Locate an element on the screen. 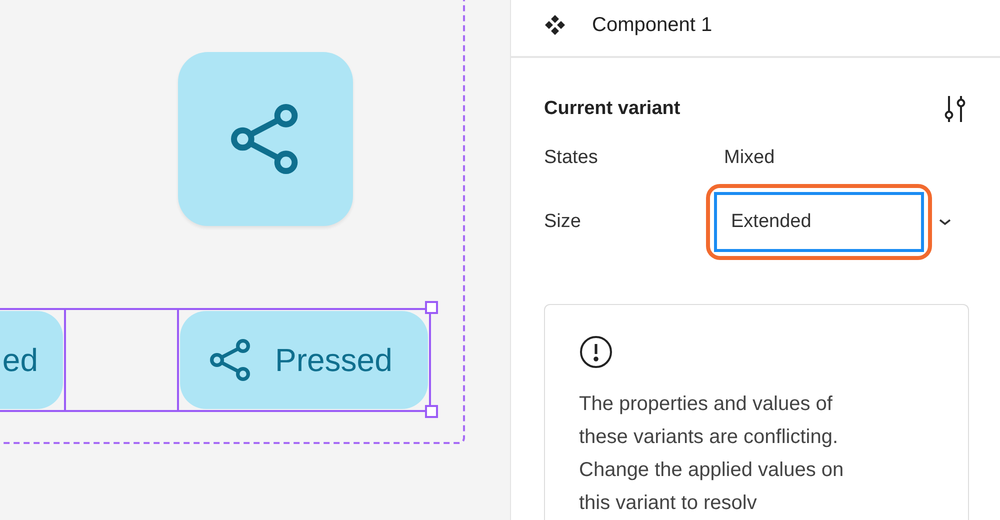 This screenshot has width=1000, height=520. size-field: Extended is located at coordinates (819, 222).